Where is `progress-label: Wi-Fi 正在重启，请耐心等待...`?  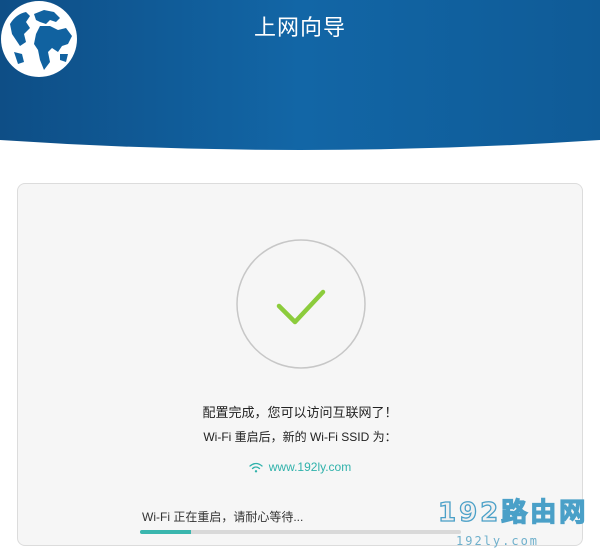
progress-label: Wi-Fi 正在重启，请耐心等待... is located at coordinates (223, 517).